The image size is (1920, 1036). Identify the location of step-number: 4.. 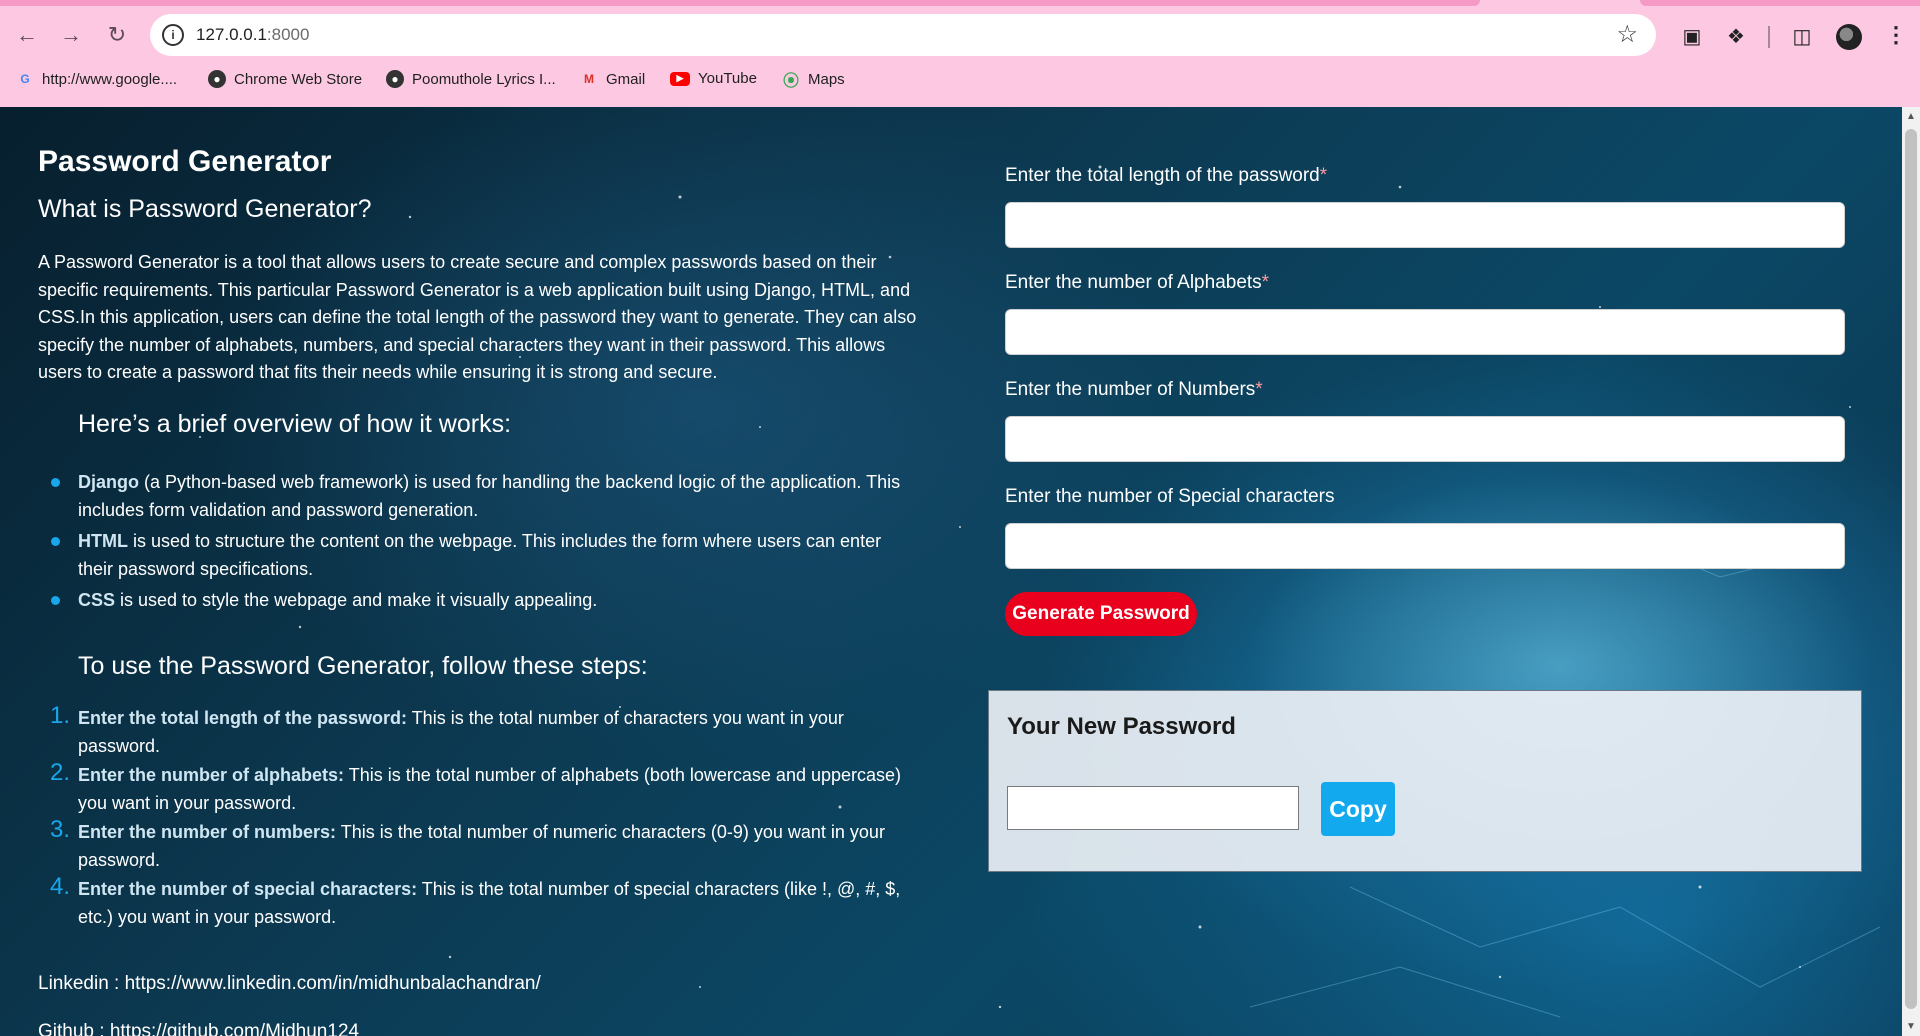
(60, 886).